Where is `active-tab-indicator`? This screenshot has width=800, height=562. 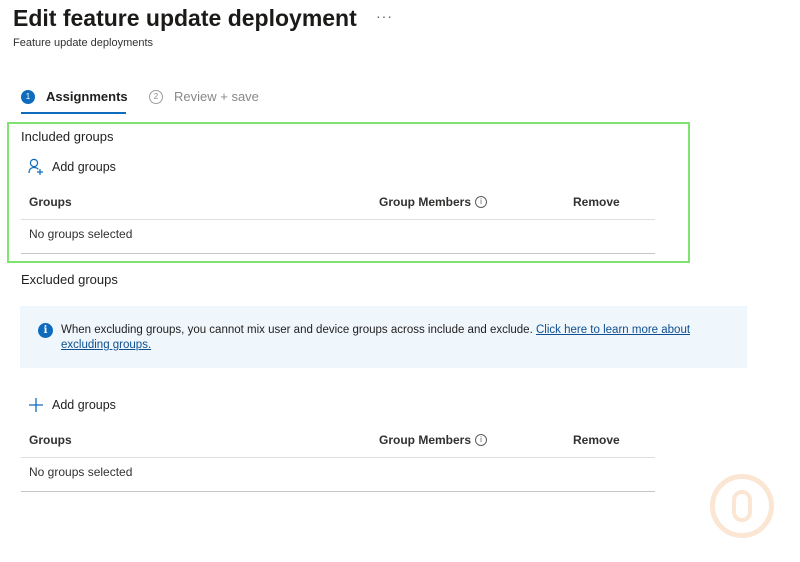 active-tab-indicator is located at coordinates (73, 113).